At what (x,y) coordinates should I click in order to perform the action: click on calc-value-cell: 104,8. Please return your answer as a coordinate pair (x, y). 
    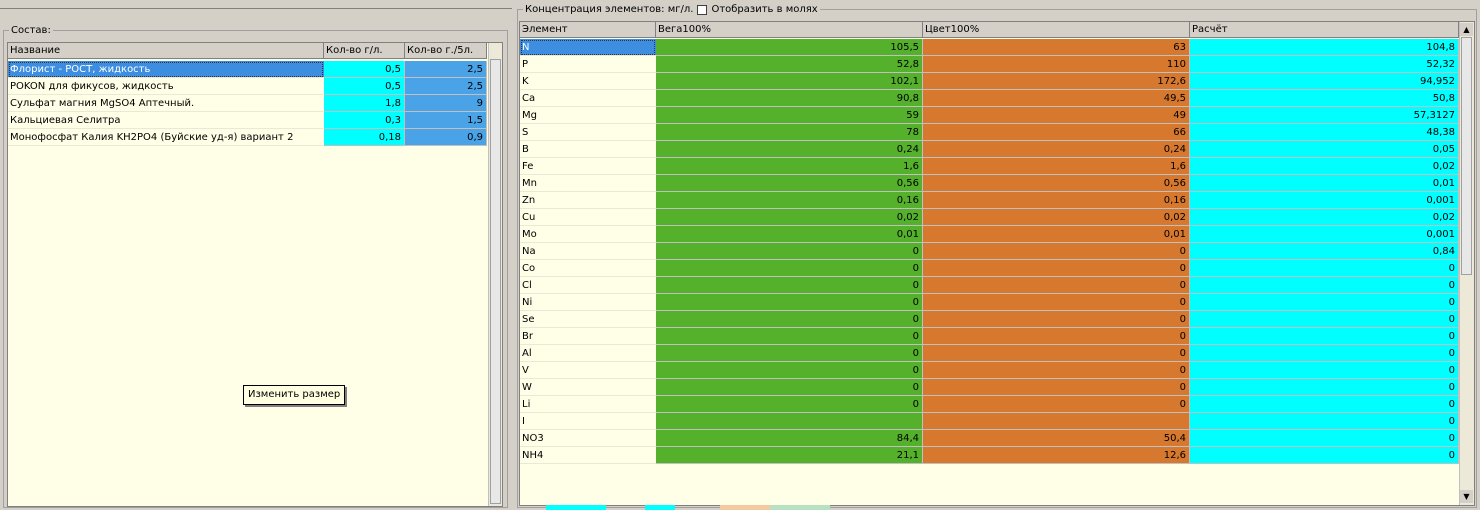
    Looking at the image, I should click on (1324, 47).